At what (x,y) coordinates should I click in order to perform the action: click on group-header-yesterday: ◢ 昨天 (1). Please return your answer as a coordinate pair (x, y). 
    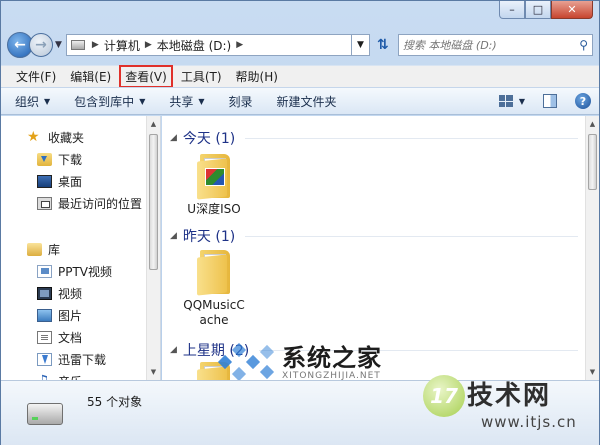
    Looking at the image, I should click on (374, 236).